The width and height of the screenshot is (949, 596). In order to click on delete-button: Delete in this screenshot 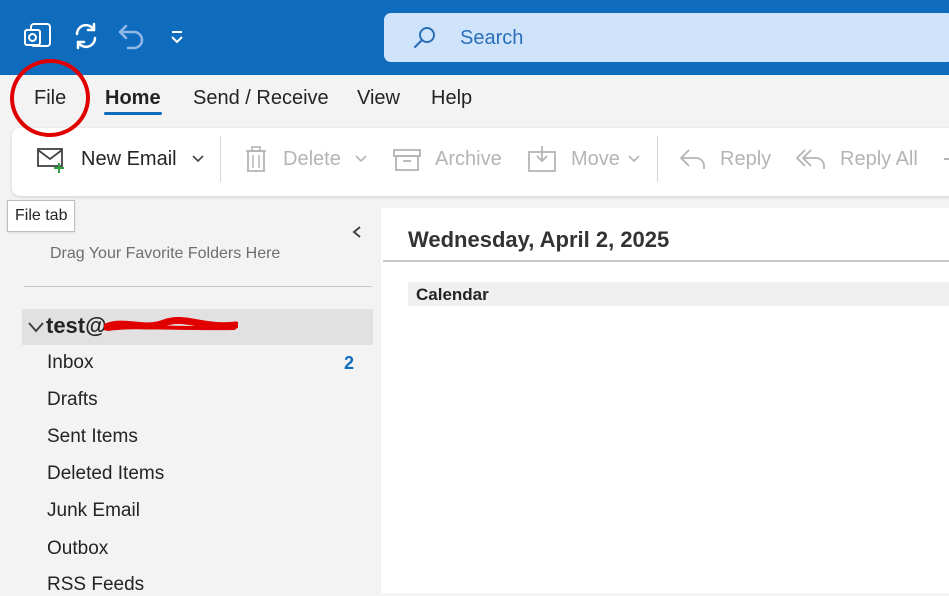, I will do `click(306, 159)`.